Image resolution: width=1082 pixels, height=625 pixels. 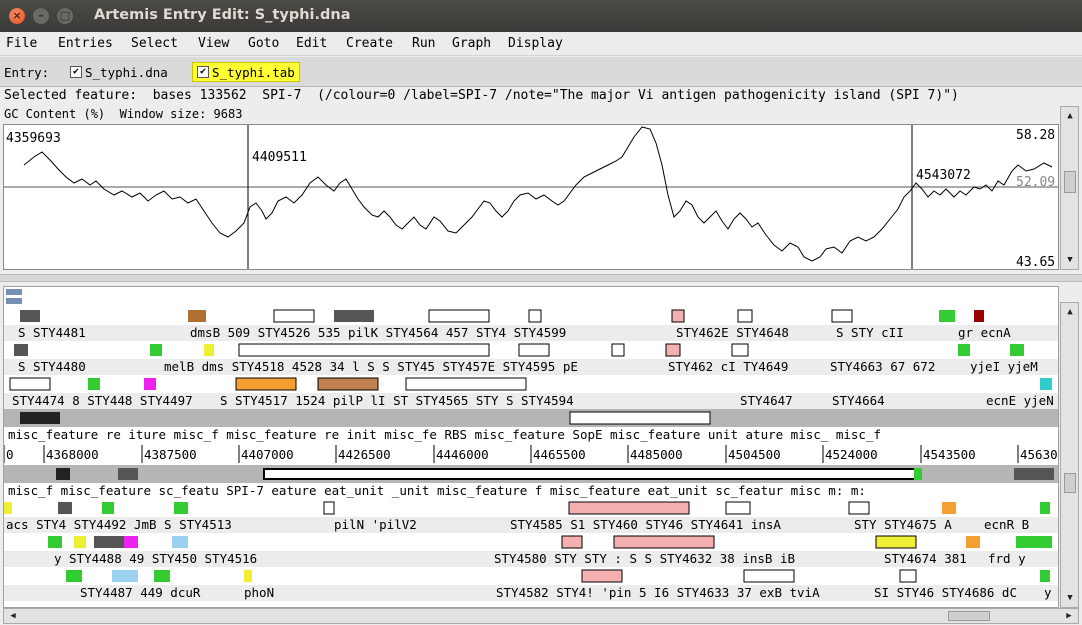 I want to click on gene-label: ecnE yjeN, so click(x=1020, y=400).